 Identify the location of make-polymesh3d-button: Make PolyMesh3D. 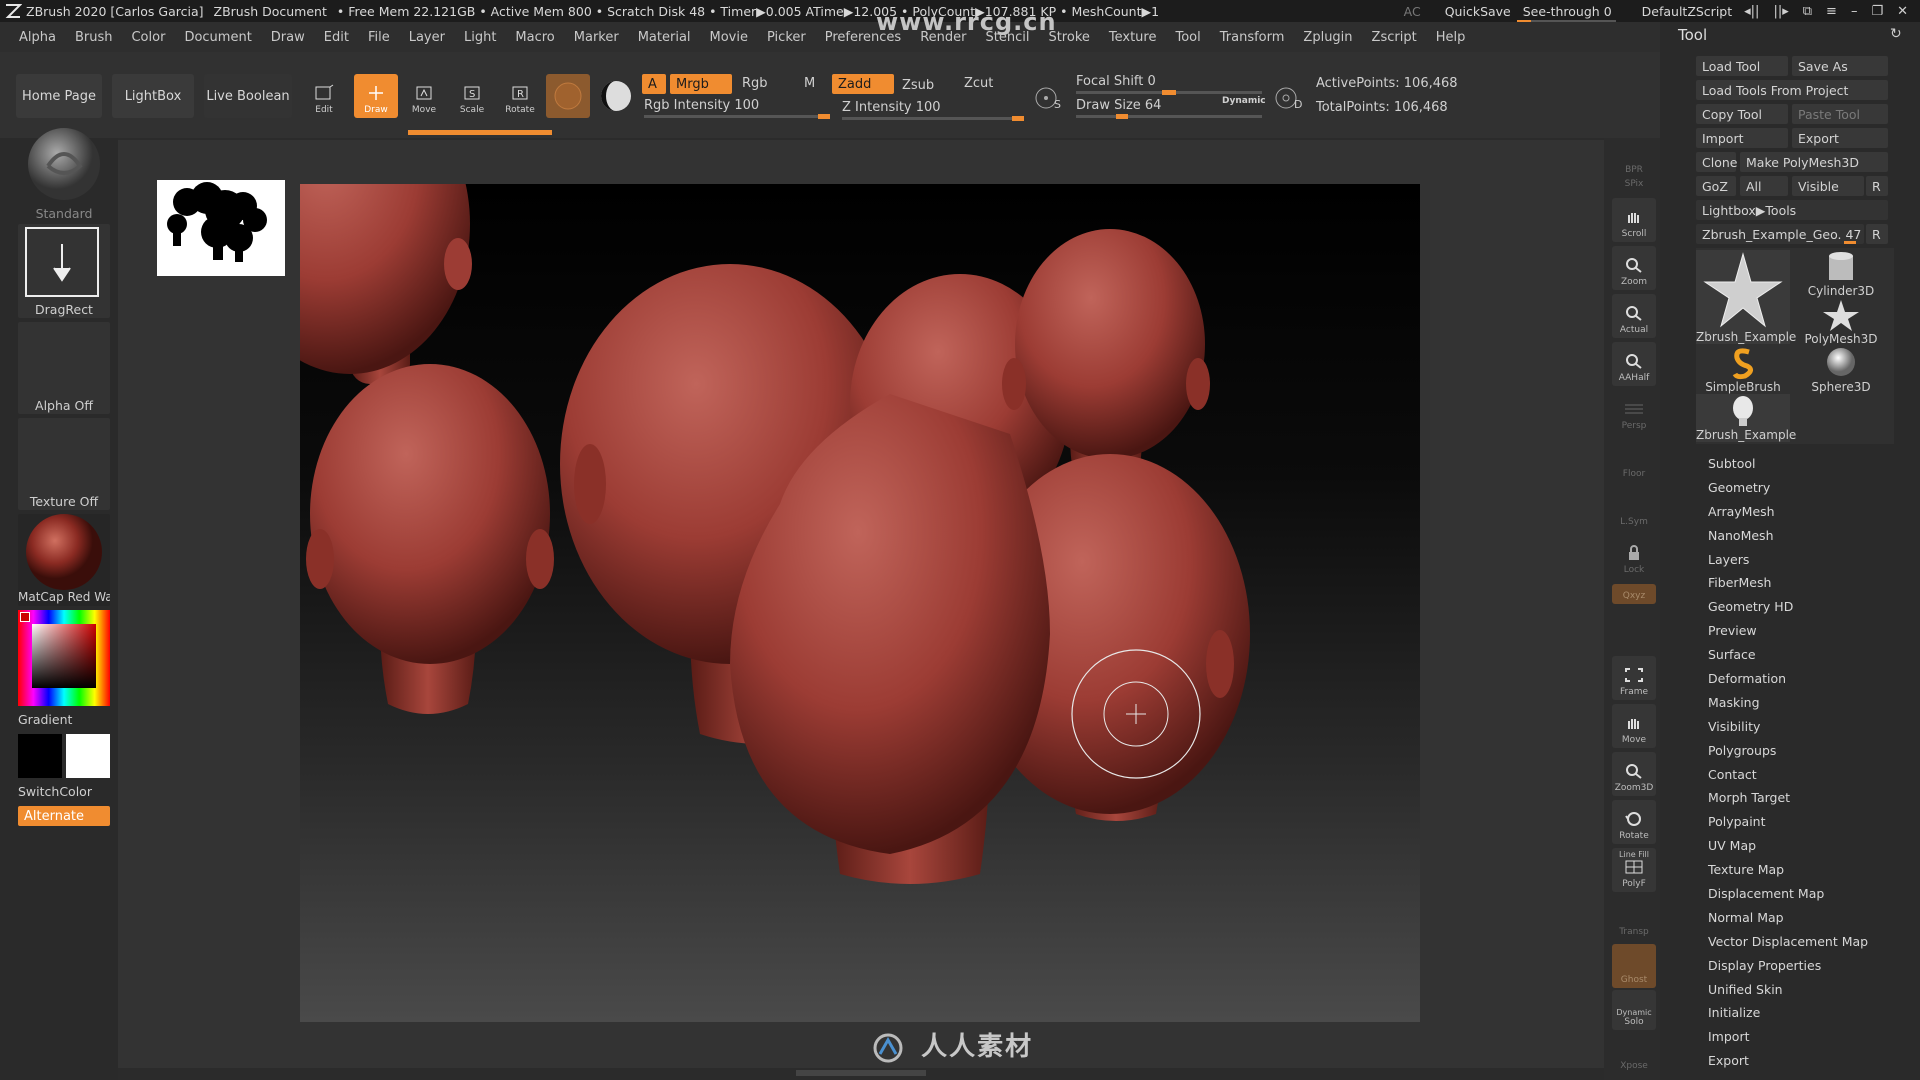
(1814, 162).